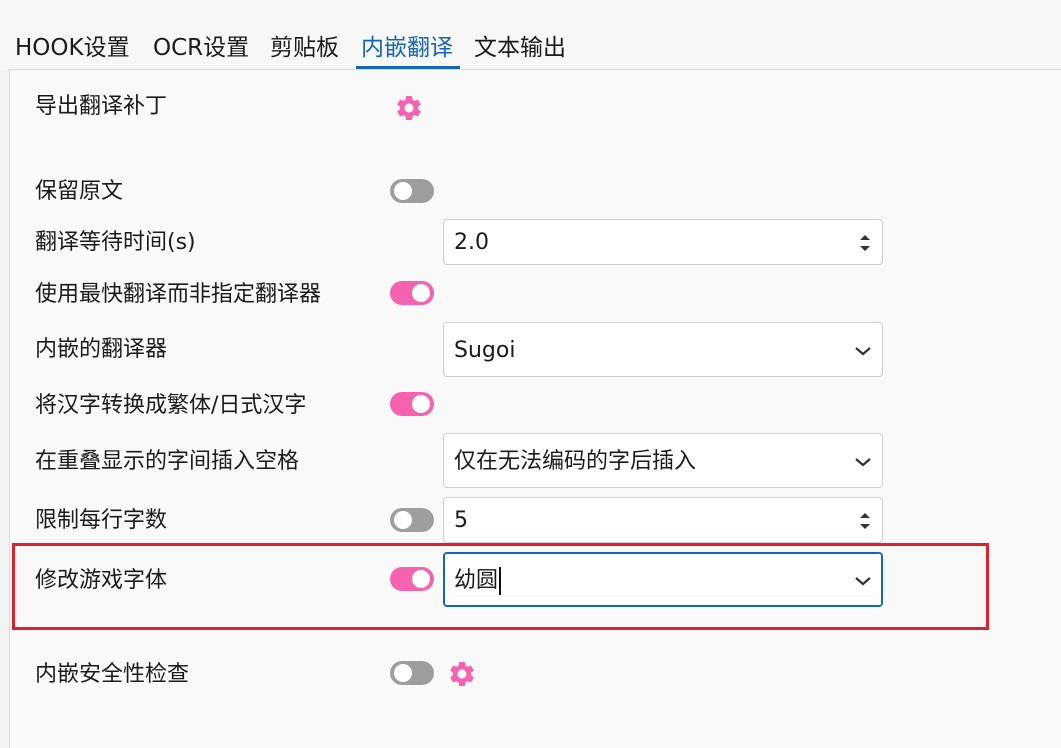 The height and width of the screenshot is (748, 1061). I want to click on keep-original-toggle, so click(412, 191).